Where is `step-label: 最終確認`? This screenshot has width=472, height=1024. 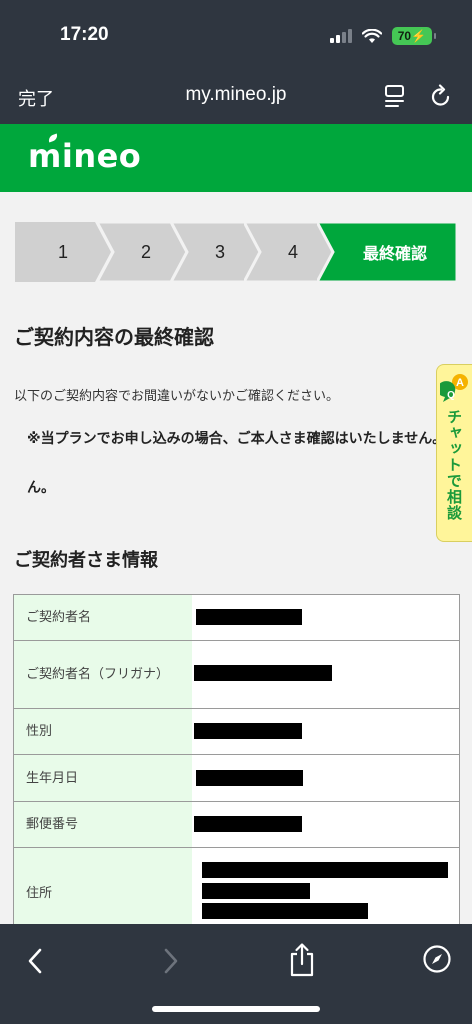 step-label: 最終確認 is located at coordinates (394, 254).